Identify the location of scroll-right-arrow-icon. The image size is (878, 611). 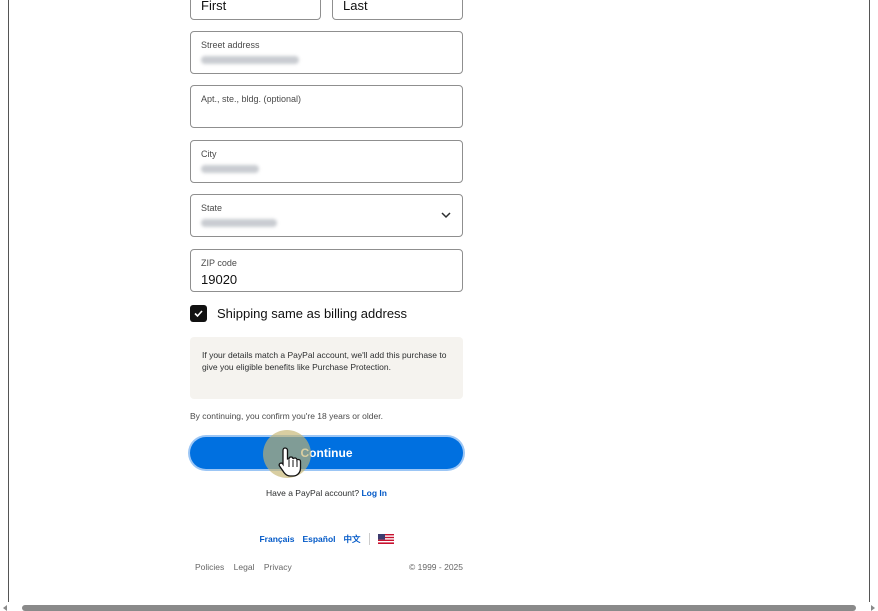
(873, 608).